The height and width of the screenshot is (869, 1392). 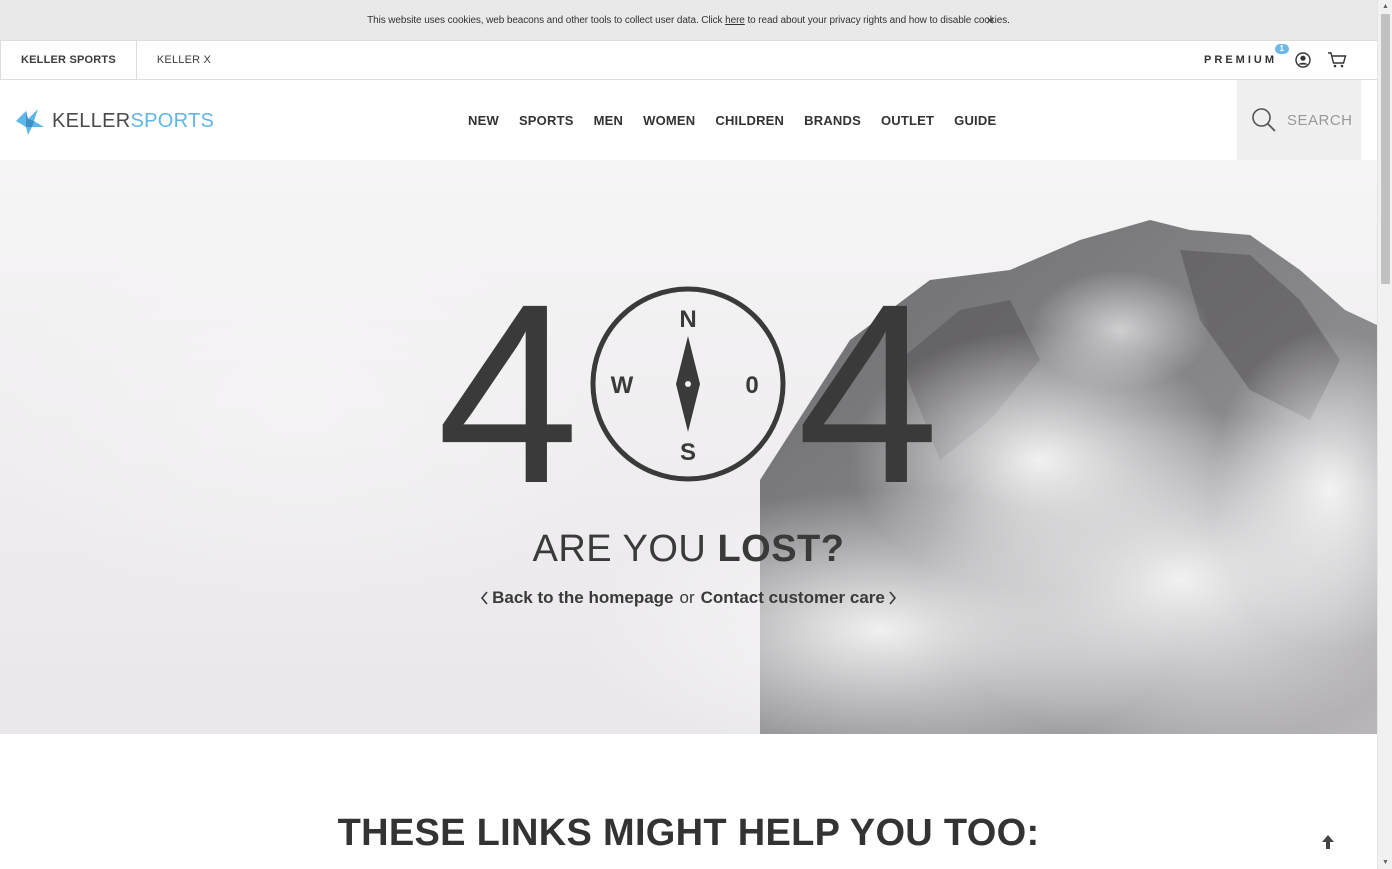 I want to click on back-to-homepage-link: Back to the homepage, so click(x=576, y=598).